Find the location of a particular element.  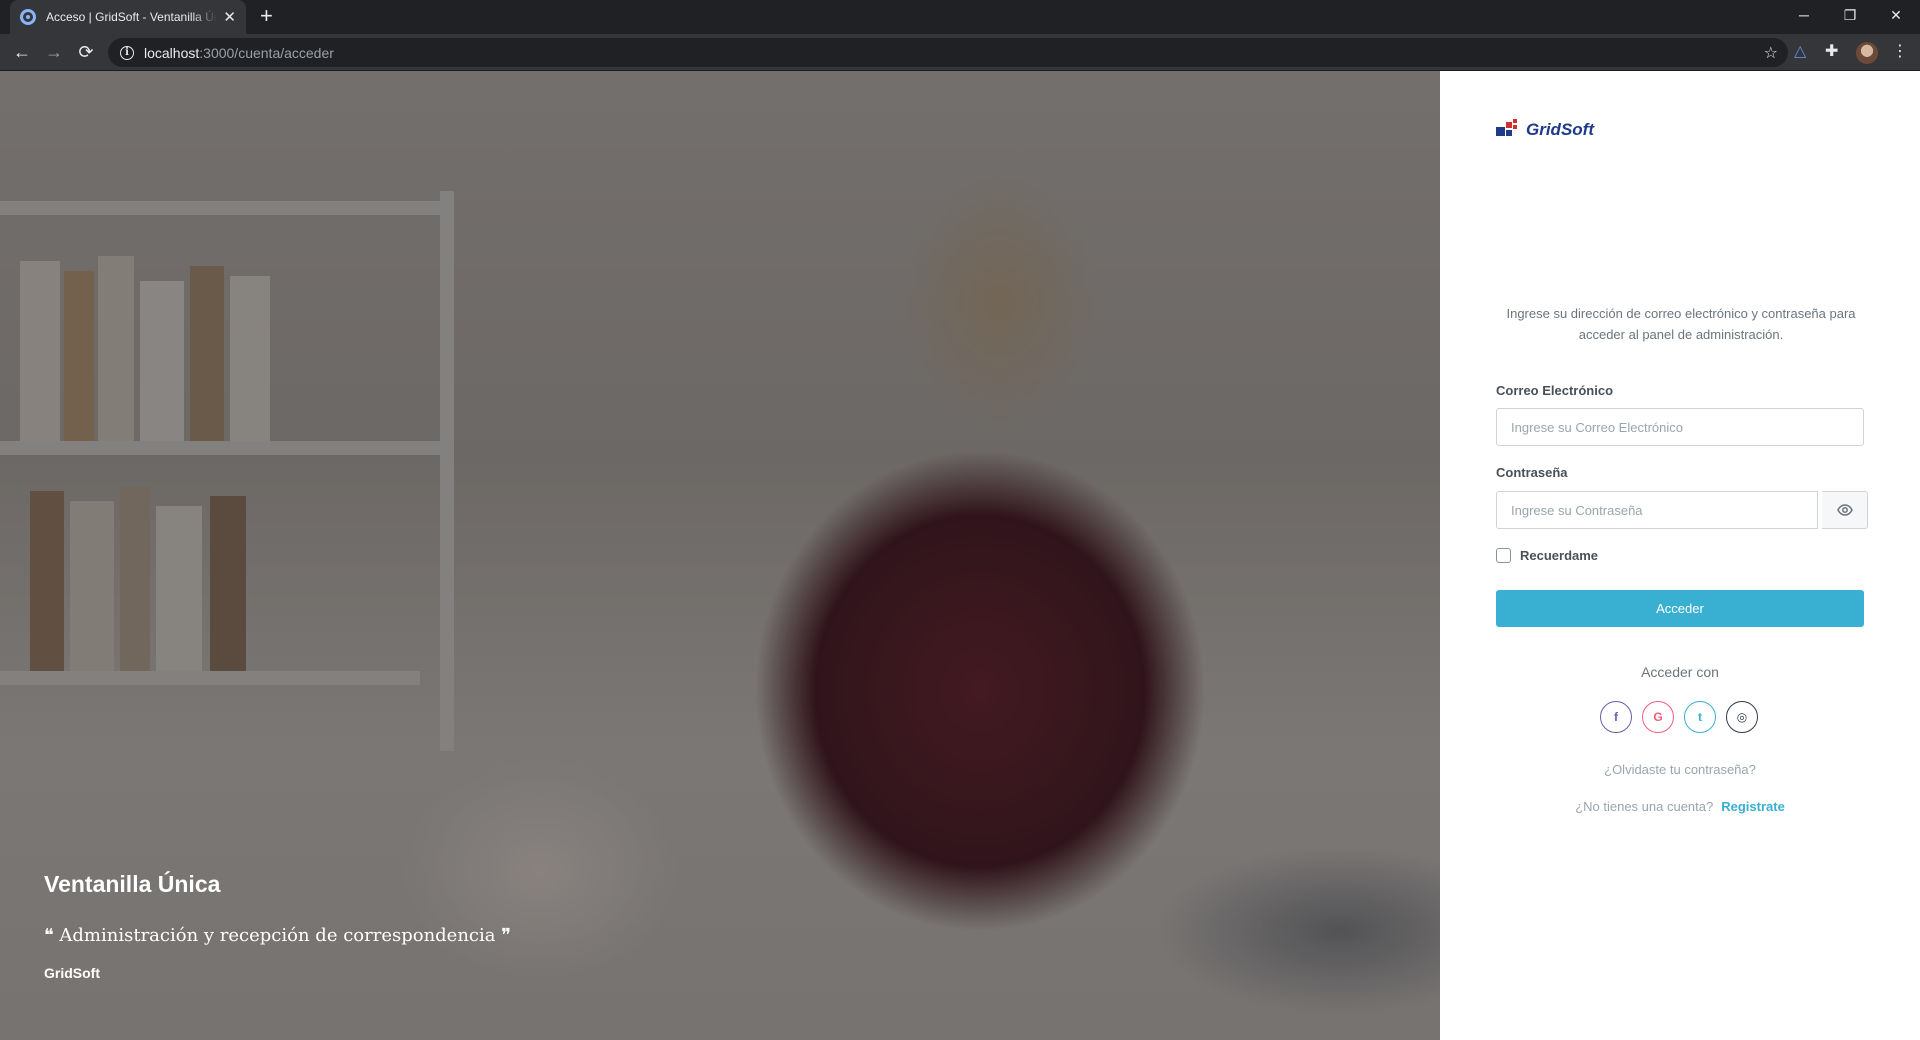

email-label: Correo Electrónico is located at coordinates (1555, 390).